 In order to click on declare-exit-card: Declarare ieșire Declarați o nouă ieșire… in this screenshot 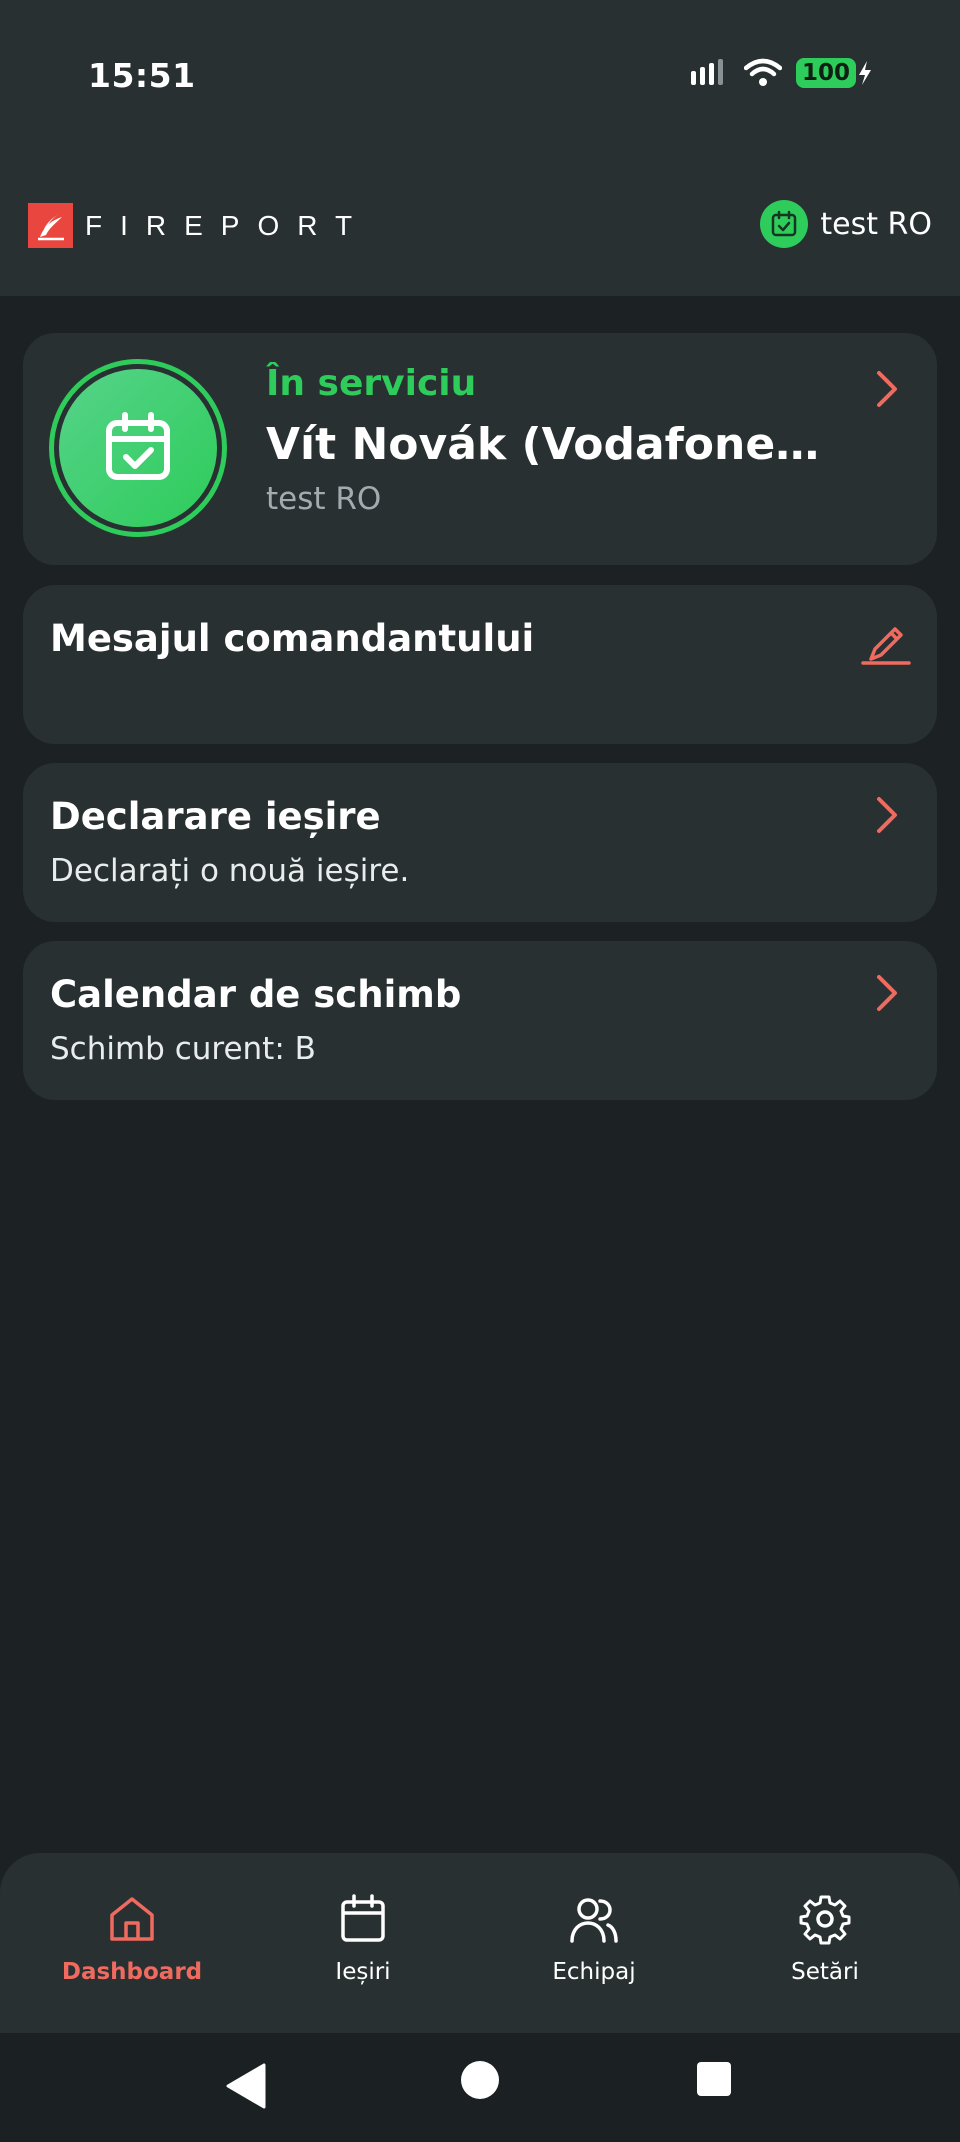, I will do `click(480, 842)`.